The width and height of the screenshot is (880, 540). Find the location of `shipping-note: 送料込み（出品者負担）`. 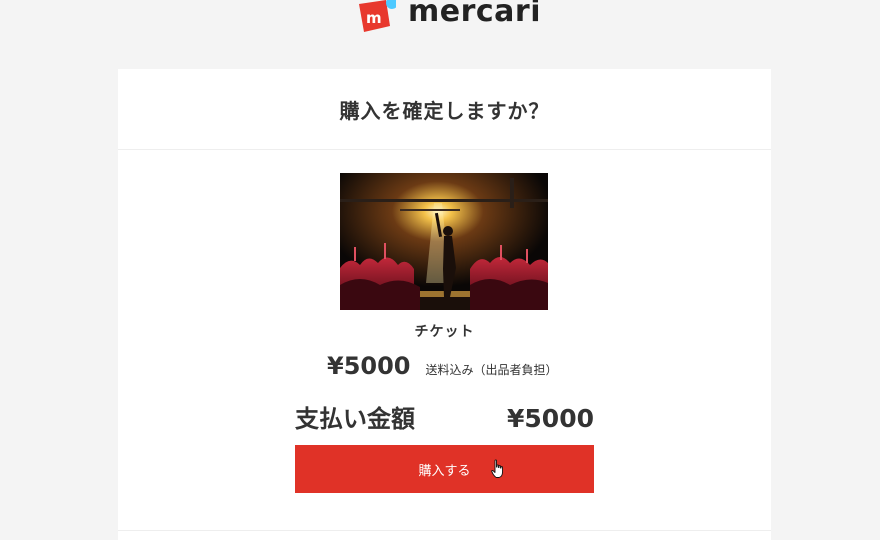

shipping-note: 送料込み（出品者負担） is located at coordinates (491, 370).